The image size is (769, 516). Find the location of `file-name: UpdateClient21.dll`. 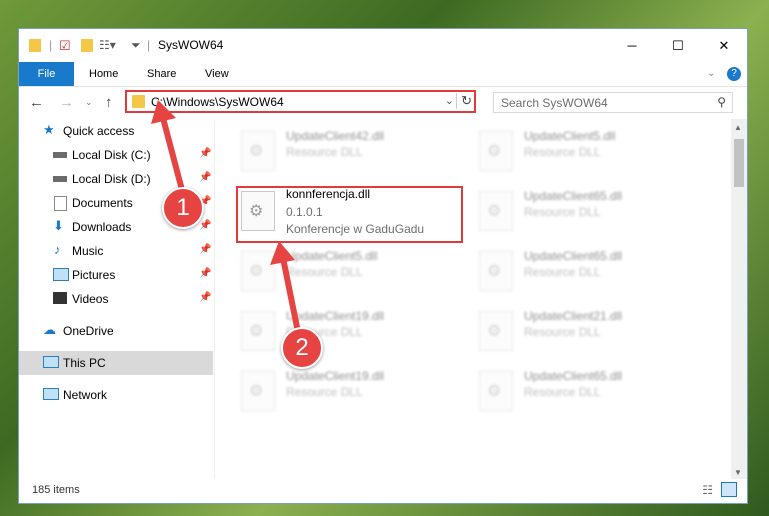

file-name: UpdateClient21.dll is located at coordinates (573, 316).